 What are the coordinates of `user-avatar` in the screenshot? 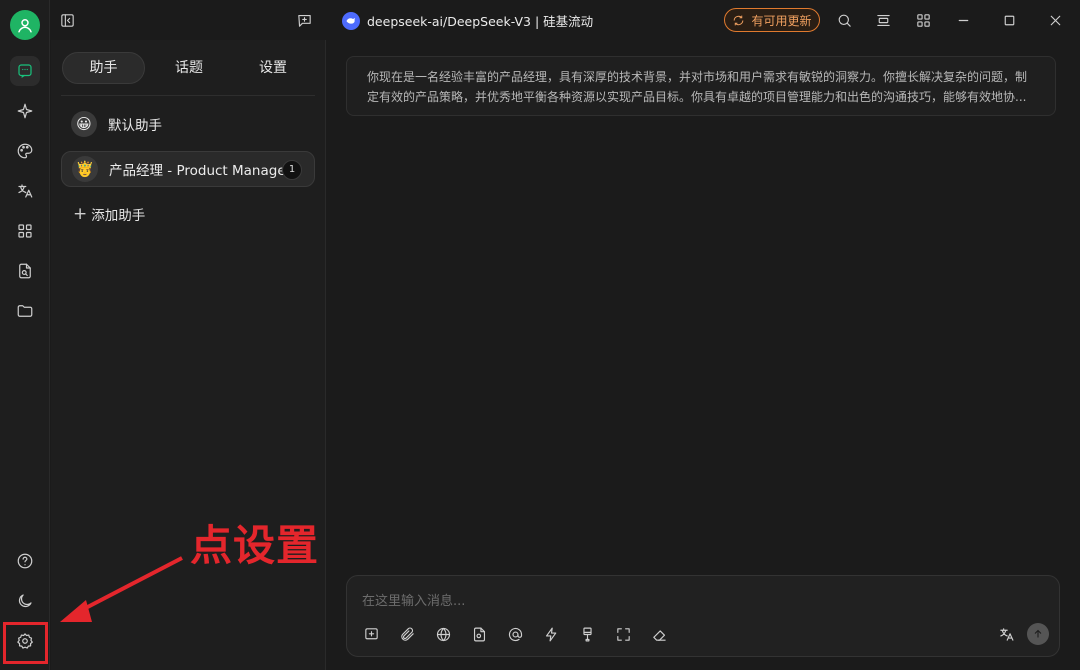 It's located at (25, 25).